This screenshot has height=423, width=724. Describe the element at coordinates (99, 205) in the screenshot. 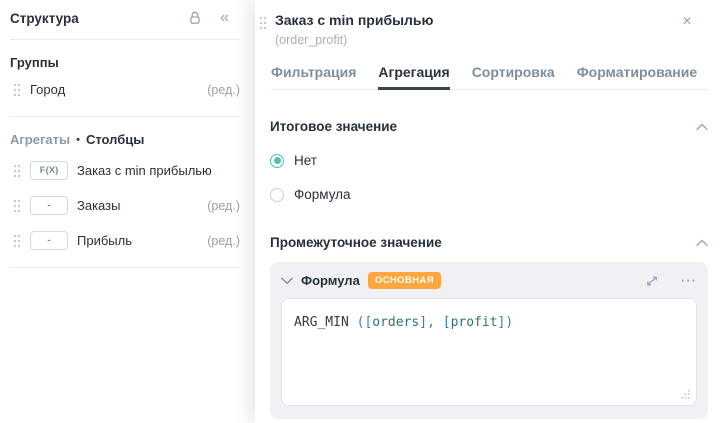

I see `list-item-label: Заказы` at that location.